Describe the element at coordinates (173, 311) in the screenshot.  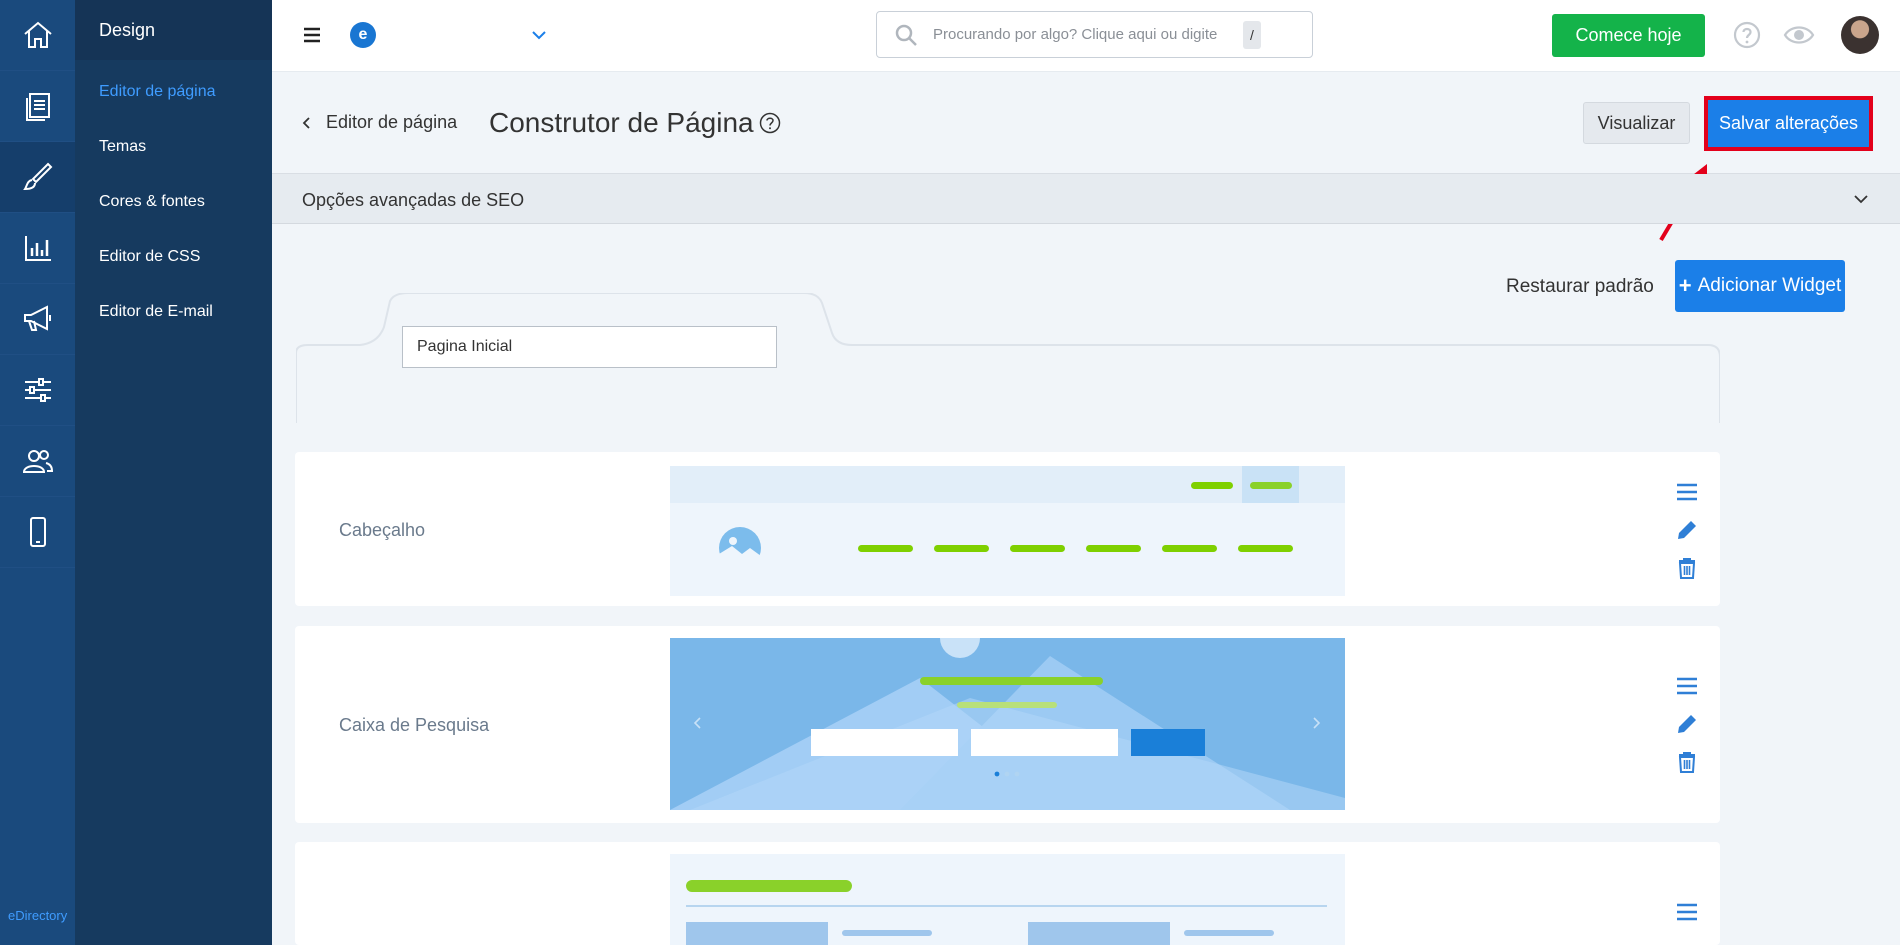
I see `submenu-item-email-editor: Editor de E-mail` at that location.